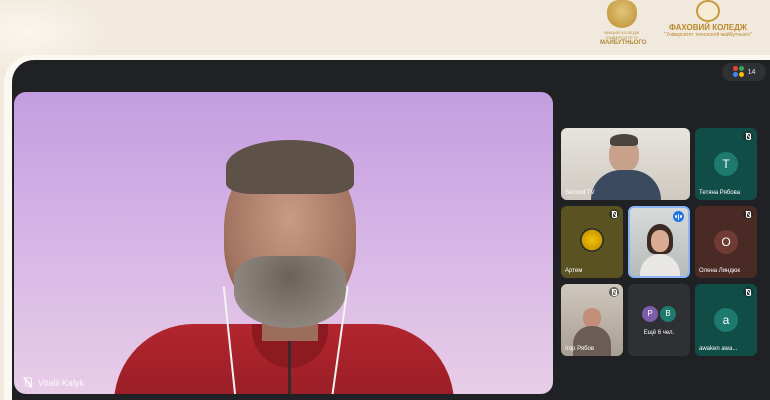 The width and height of the screenshot is (770, 400). I want to click on google-meet-icon, so click(738, 72).